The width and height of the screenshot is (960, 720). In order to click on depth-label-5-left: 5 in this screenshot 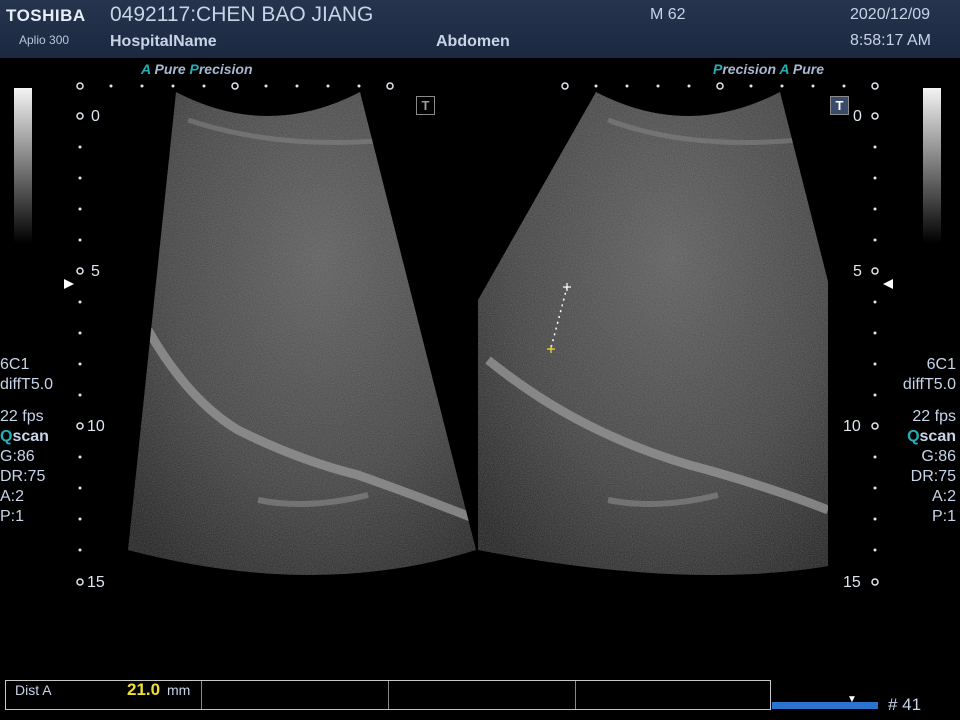, I will do `click(95, 271)`.